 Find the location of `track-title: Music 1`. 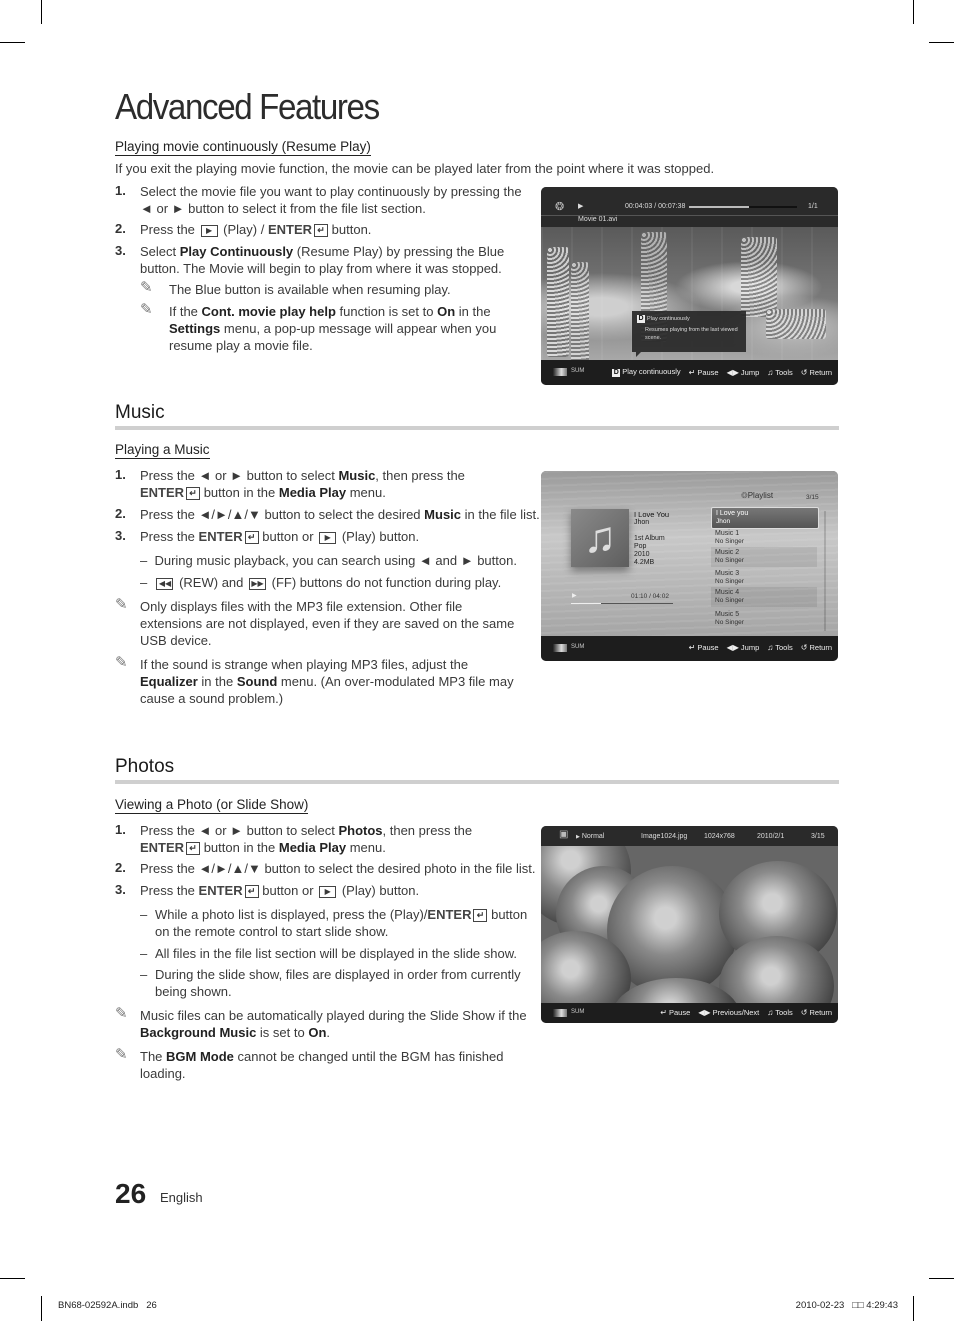

track-title: Music 1 is located at coordinates (727, 533).